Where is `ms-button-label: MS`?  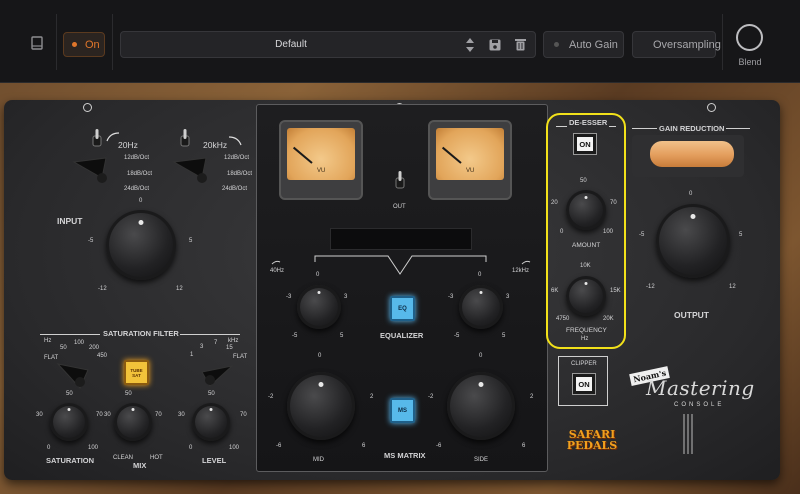 ms-button-label: MS is located at coordinates (402, 410).